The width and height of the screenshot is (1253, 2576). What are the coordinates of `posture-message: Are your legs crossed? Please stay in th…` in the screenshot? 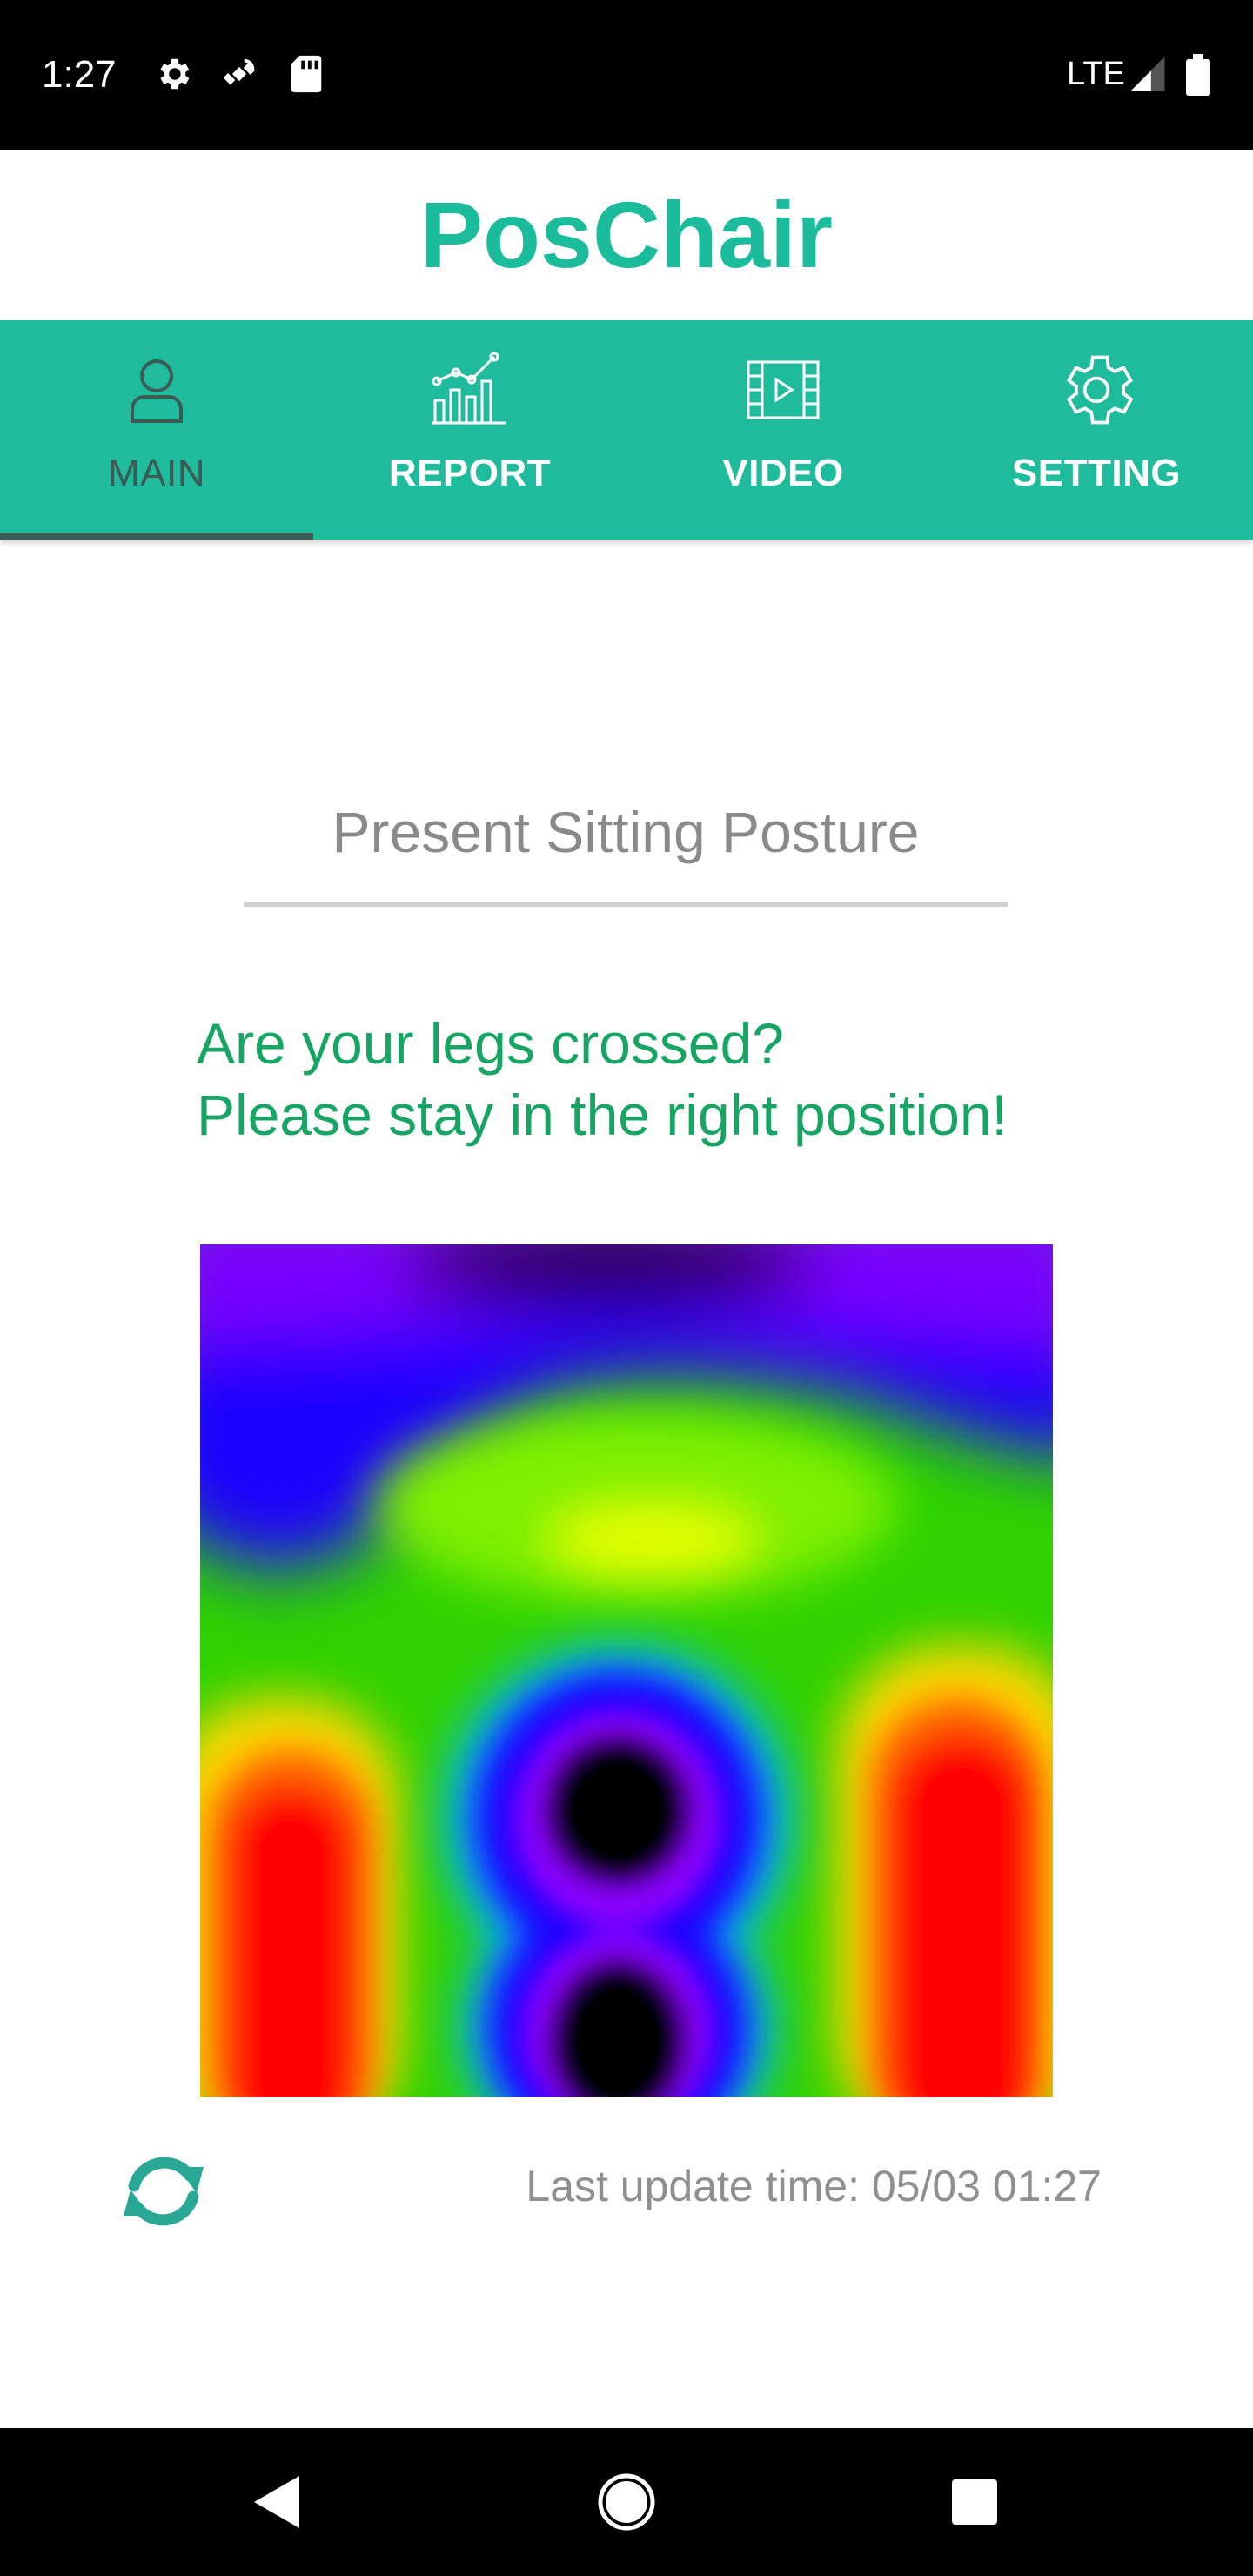 It's located at (697, 1079).